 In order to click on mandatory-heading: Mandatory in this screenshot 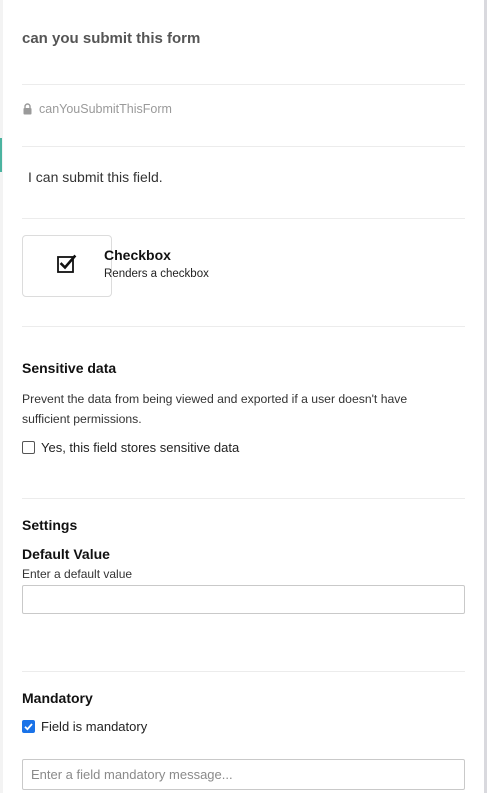, I will do `click(57, 698)`.